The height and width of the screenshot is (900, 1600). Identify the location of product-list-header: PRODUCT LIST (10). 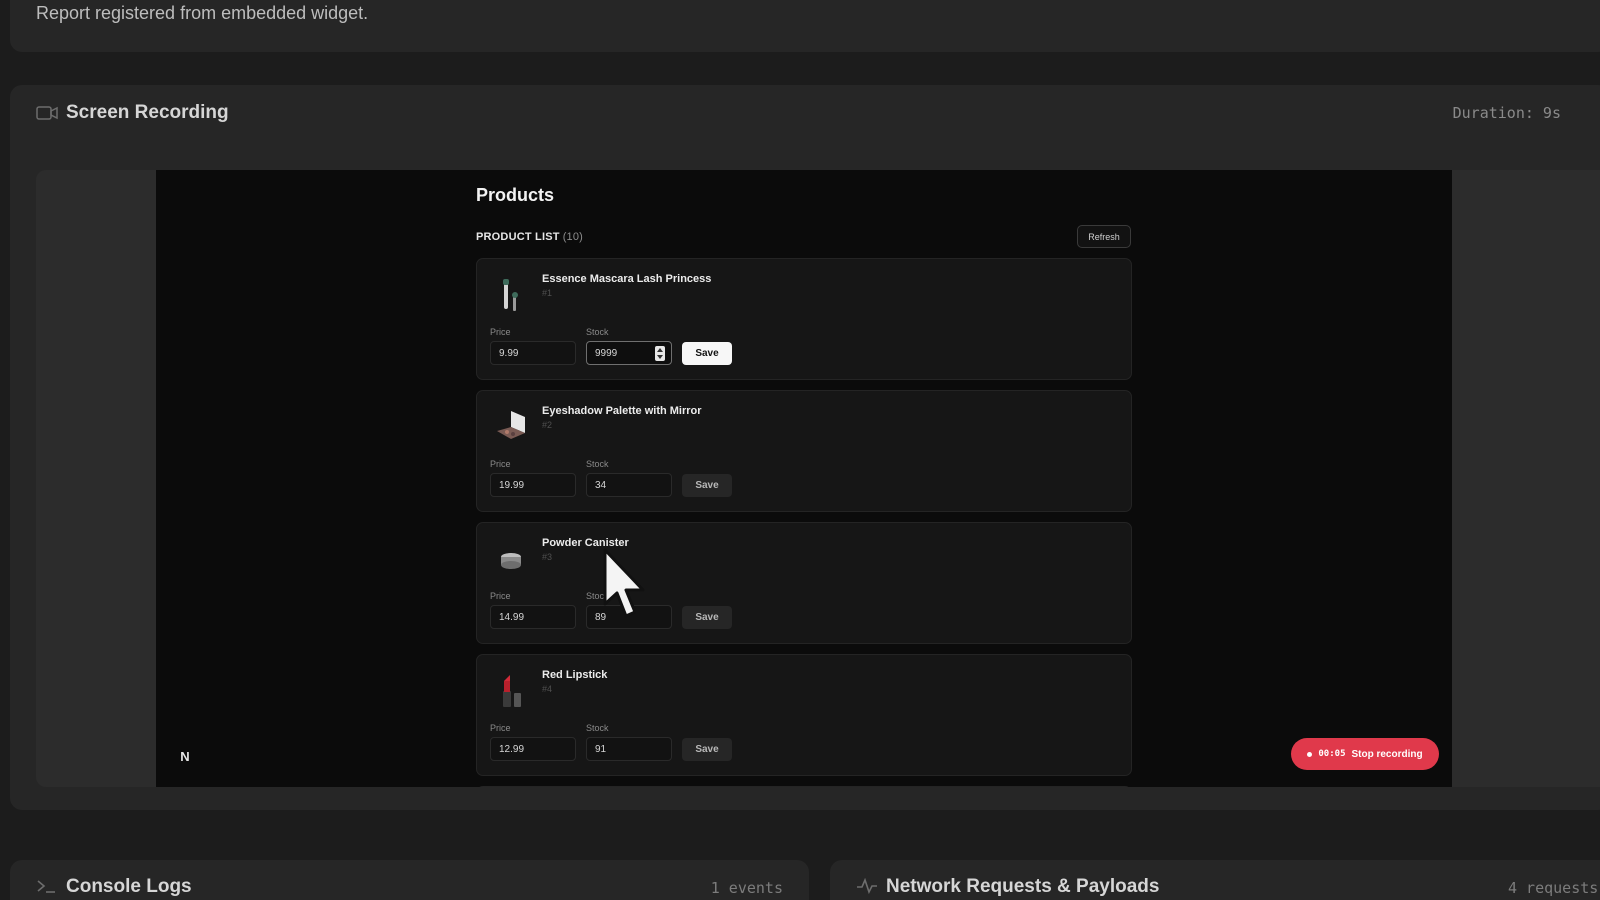
(529, 237).